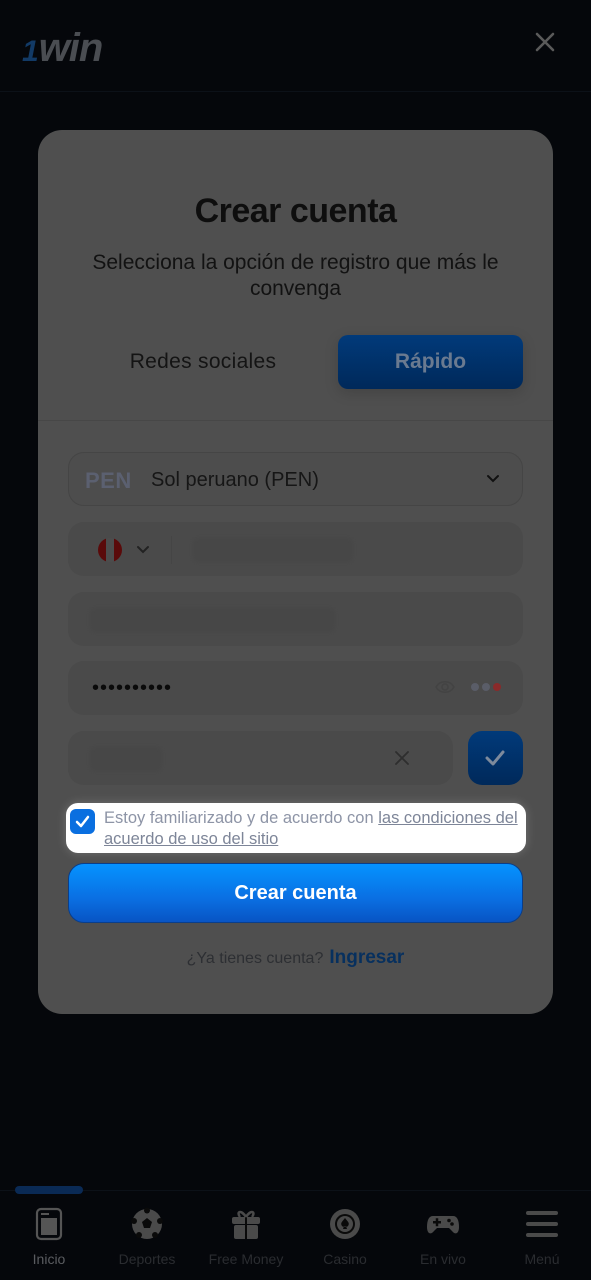 The width and height of the screenshot is (591, 1280). I want to click on nav-item-inicio: Inicio, so click(49, 1237).